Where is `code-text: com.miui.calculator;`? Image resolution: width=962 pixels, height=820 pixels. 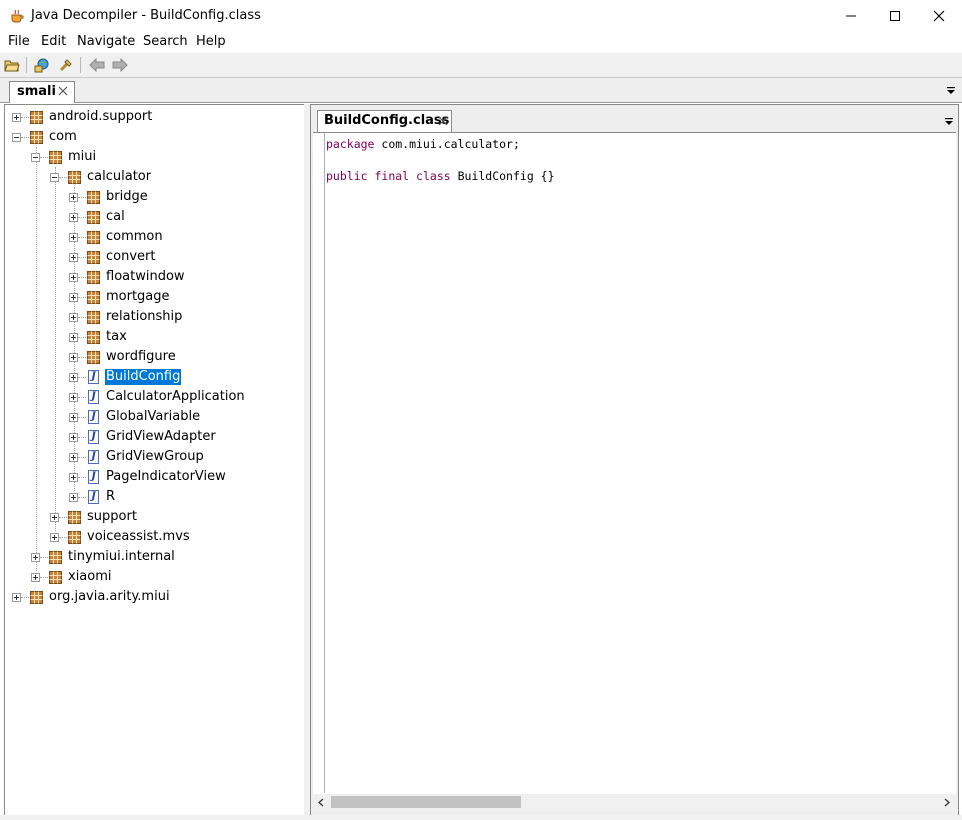 code-text: com.miui.calculator; is located at coordinates (447, 144).